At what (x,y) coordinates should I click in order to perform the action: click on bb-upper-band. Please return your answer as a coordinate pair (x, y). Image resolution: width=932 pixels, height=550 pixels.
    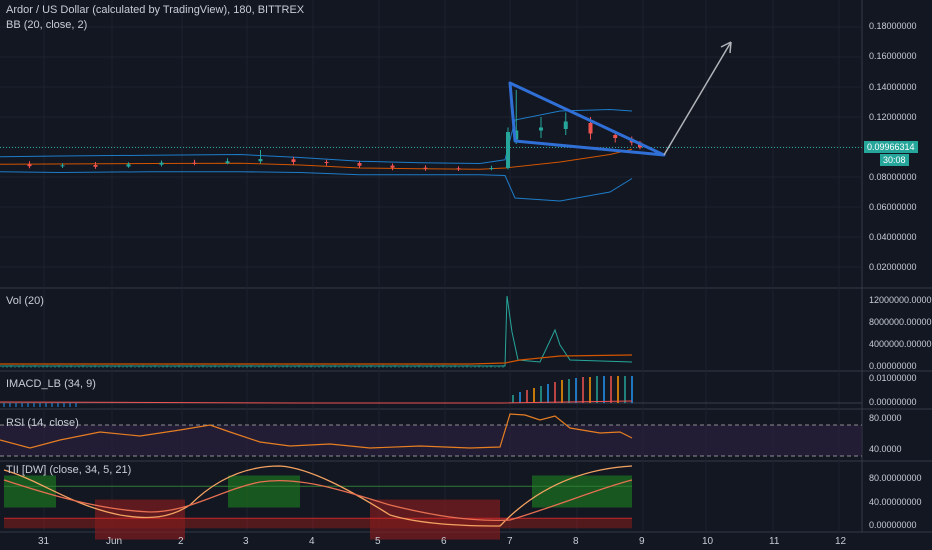
    Looking at the image, I should click on (316, 136).